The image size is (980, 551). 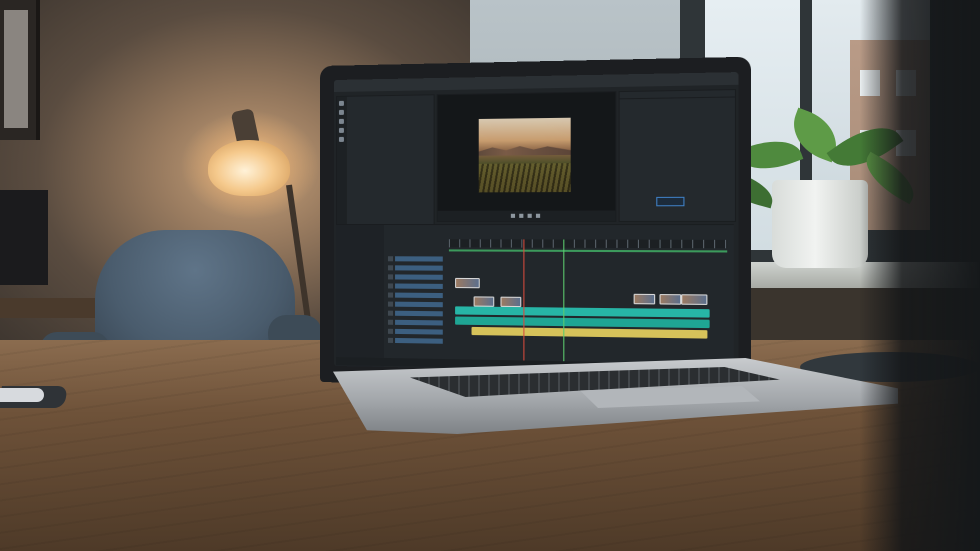 What do you see at coordinates (391, 99) in the screenshot?
I see `project-file-list` at bounding box center [391, 99].